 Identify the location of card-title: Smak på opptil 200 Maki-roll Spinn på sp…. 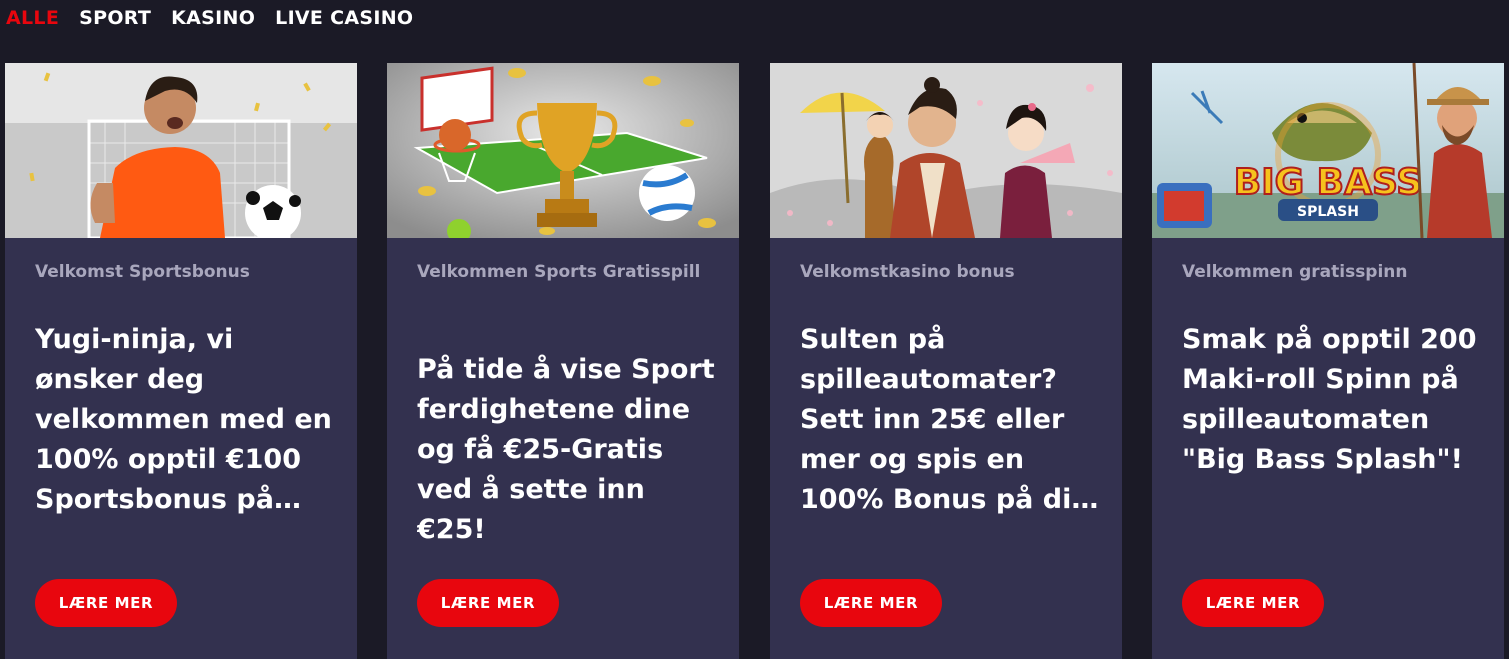
(1329, 399).